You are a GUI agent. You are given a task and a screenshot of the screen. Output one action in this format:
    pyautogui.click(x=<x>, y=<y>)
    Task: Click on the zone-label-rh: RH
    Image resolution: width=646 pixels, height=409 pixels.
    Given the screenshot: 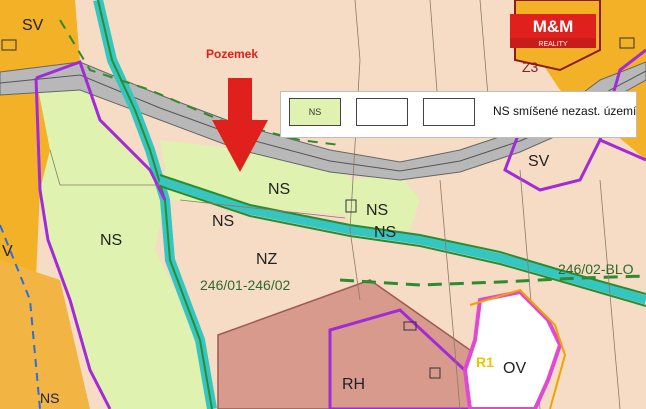 What is the action you would take?
    pyautogui.click(x=353, y=384)
    